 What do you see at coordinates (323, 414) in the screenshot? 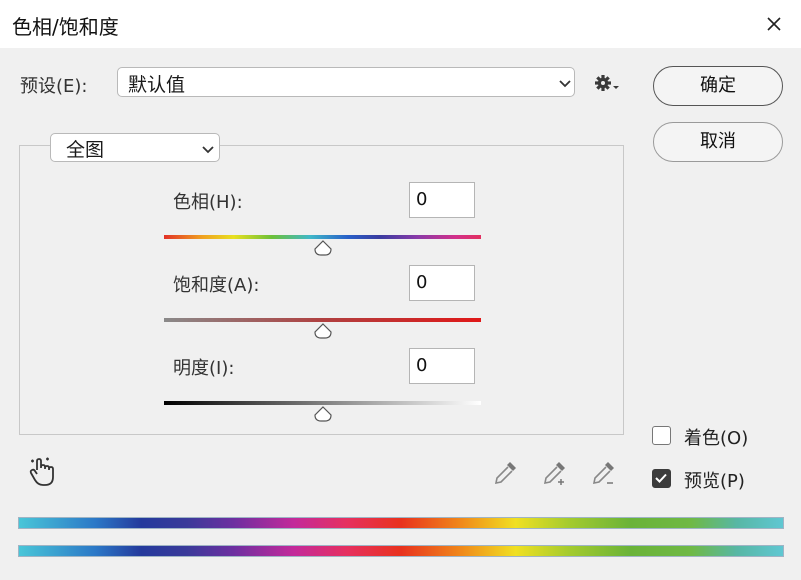
I see `lightness-slider-thumb` at bounding box center [323, 414].